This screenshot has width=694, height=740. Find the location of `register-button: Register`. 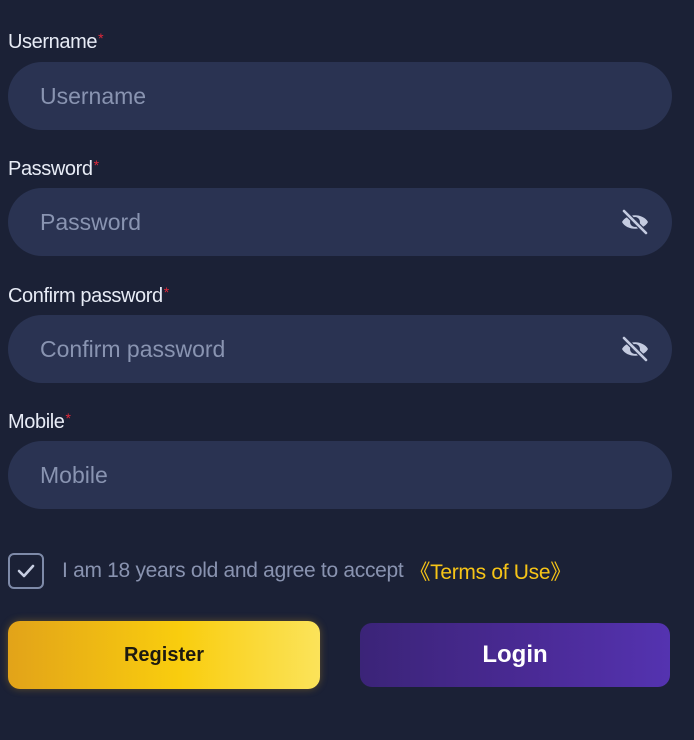

register-button: Register is located at coordinates (164, 655).